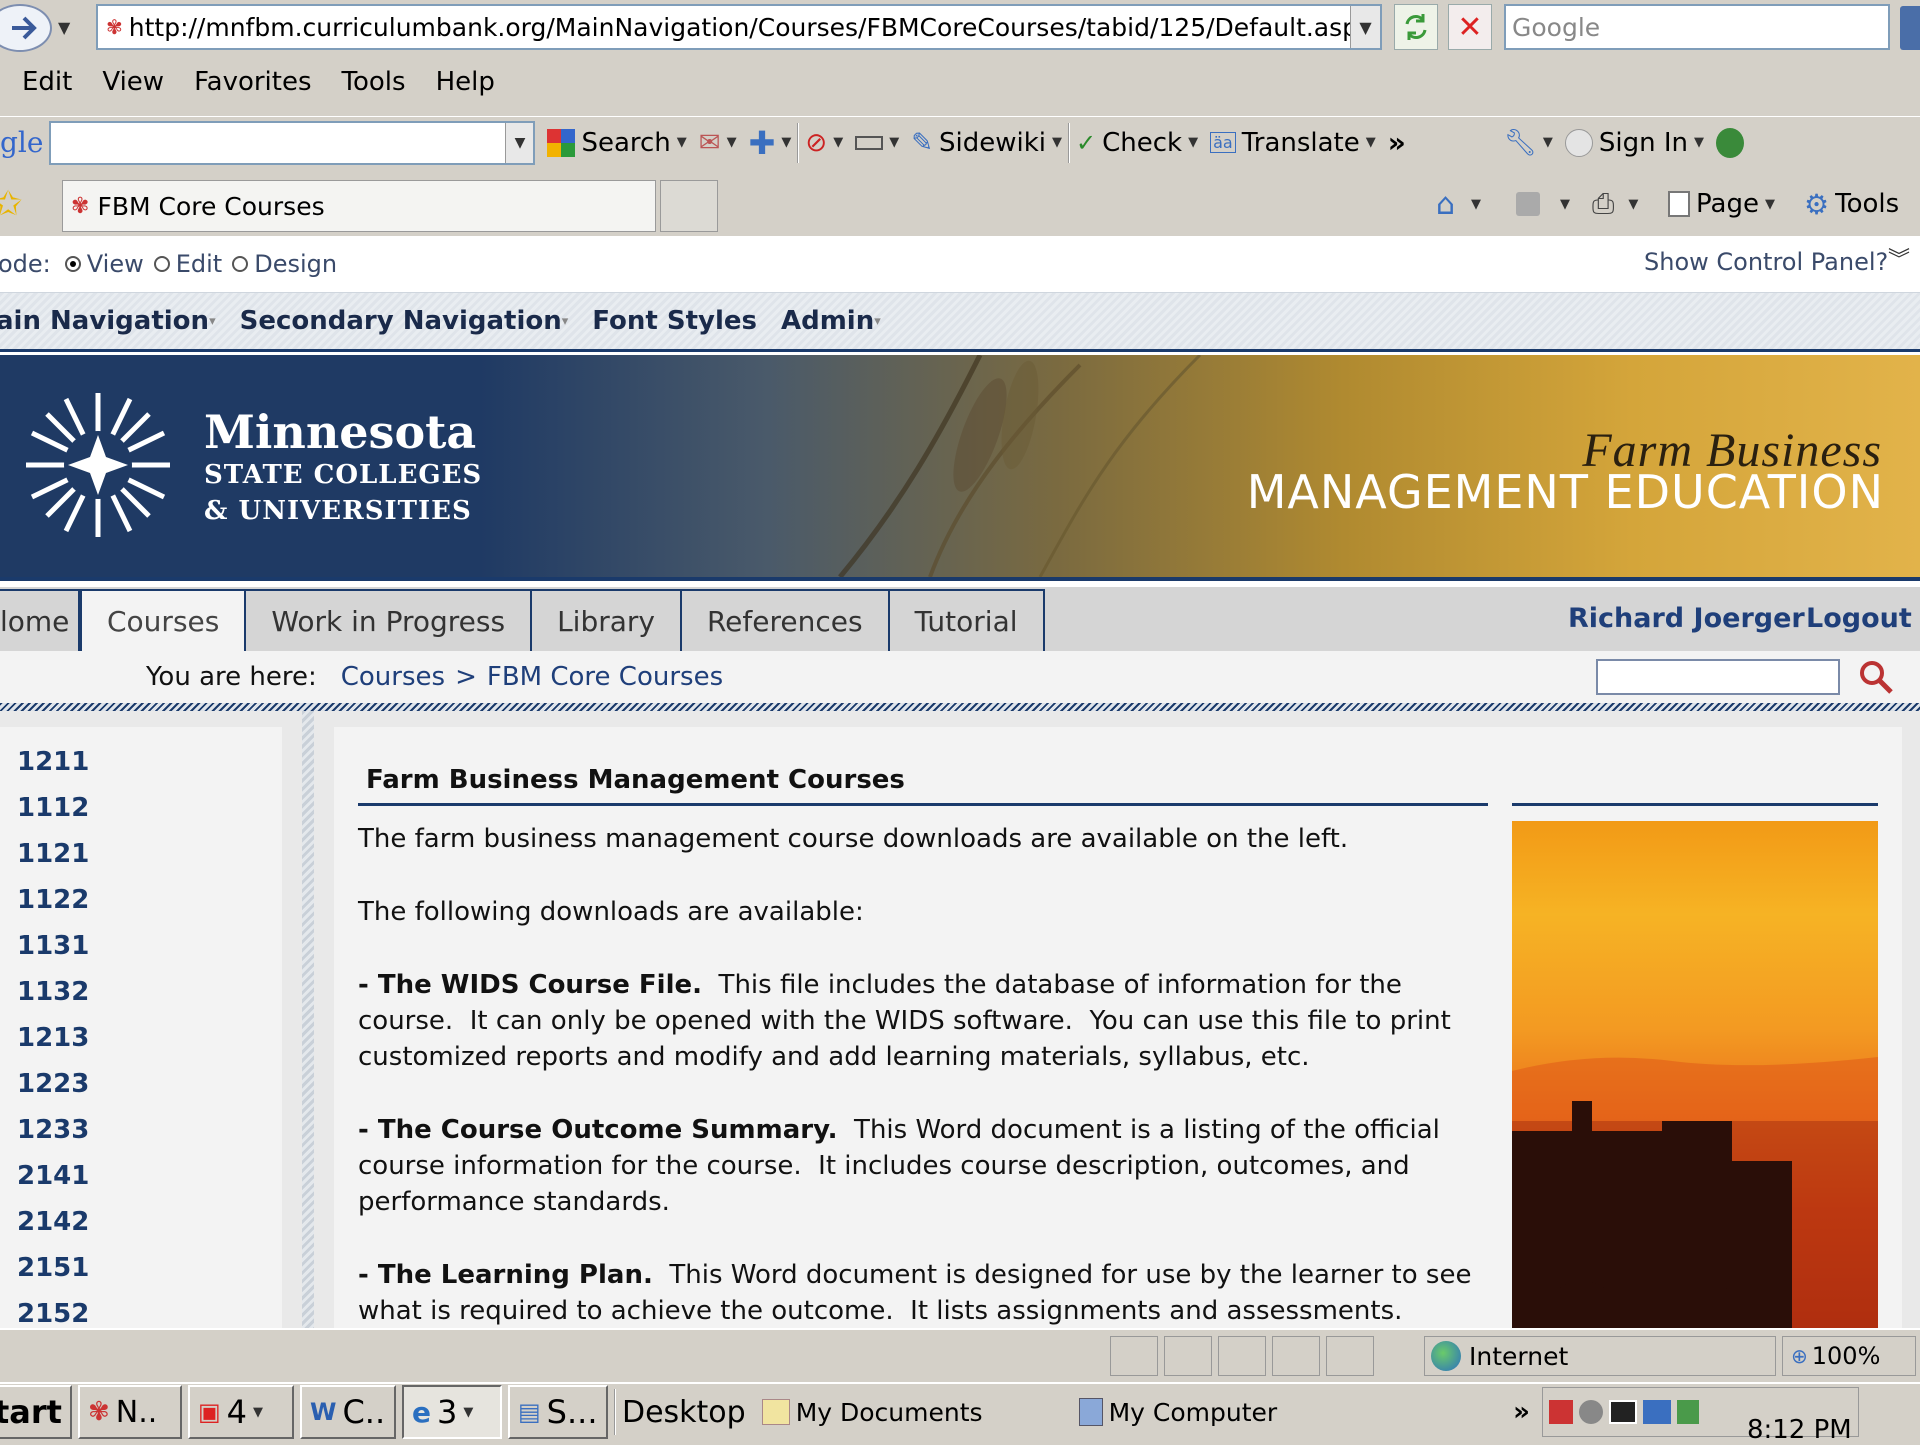 The width and height of the screenshot is (1920, 1445). Describe the element at coordinates (785, 620) in the screenshot. I see `tab-references: References` at that location.